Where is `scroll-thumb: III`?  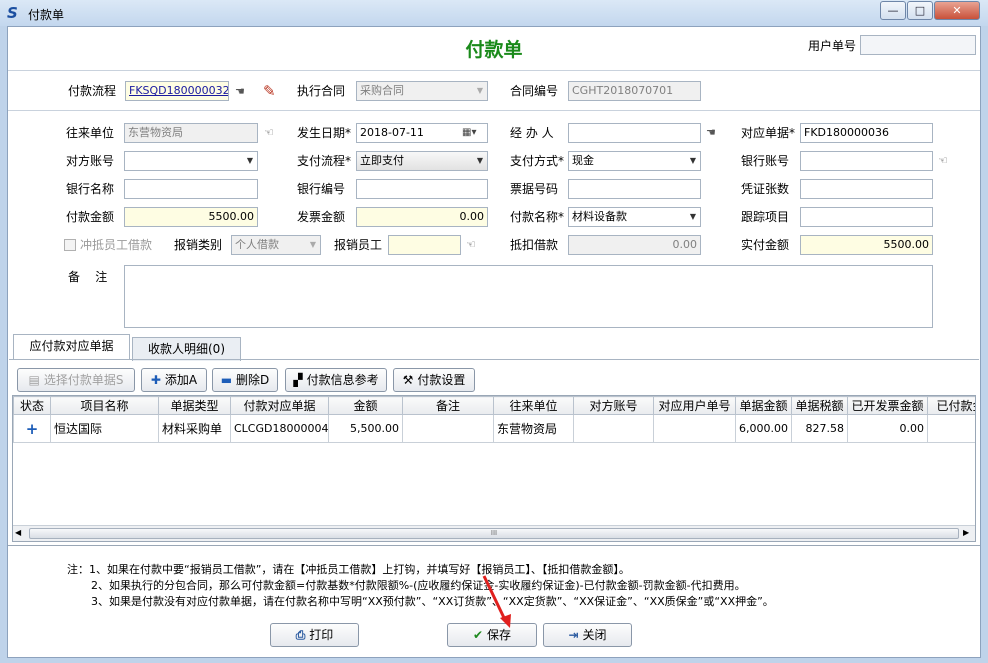 scroll-thumb: III is located at coordinates (494, 533).